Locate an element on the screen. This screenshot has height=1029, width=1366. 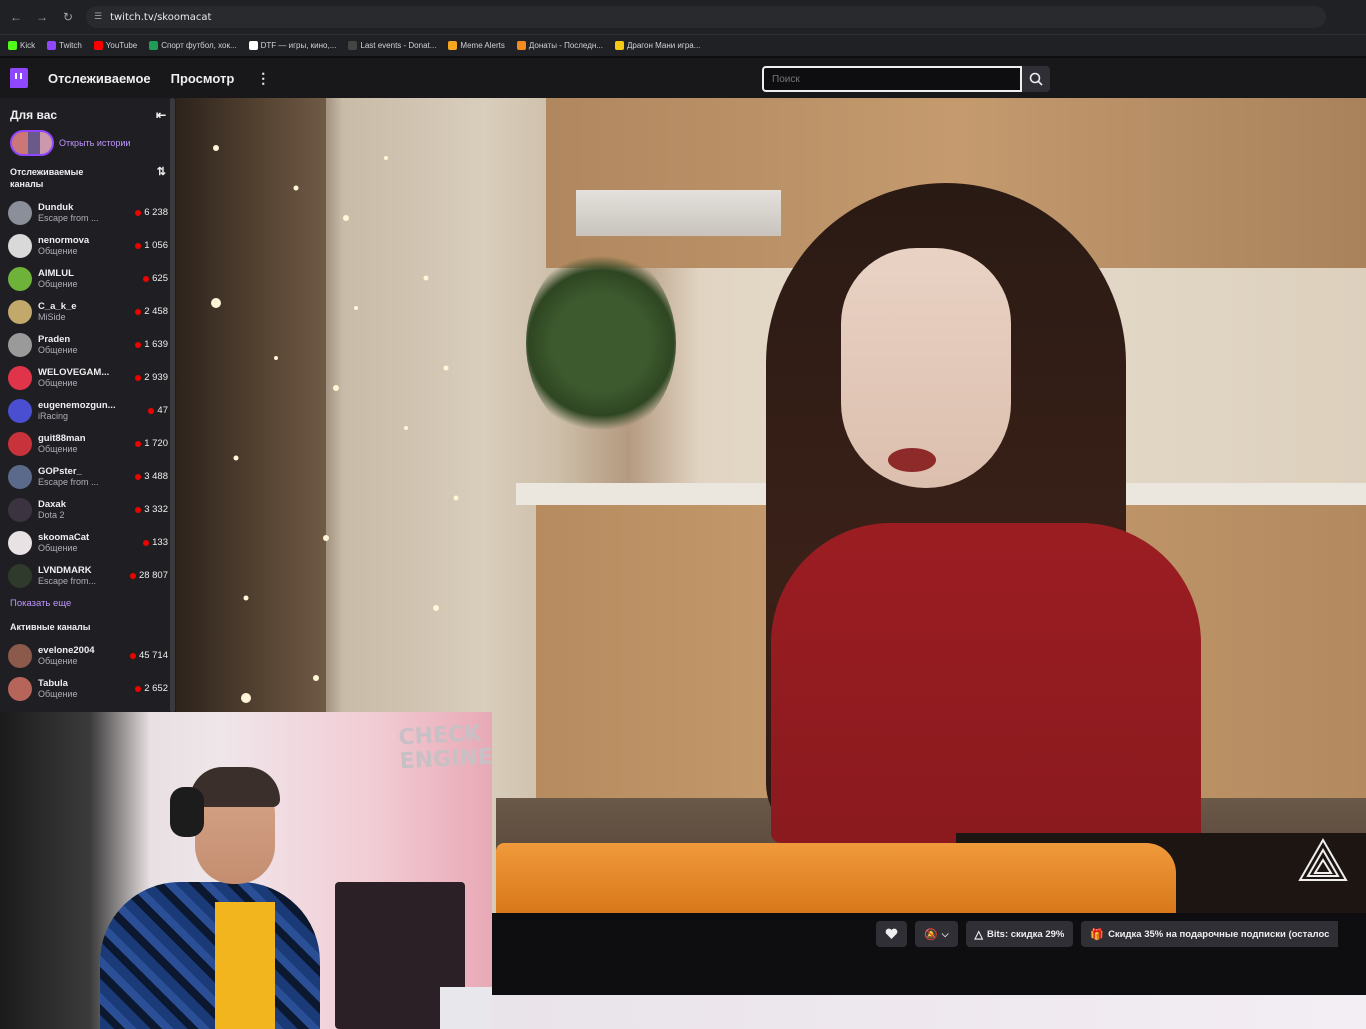
channel-text: skoomaCat Общение is located at coordinates (90, 542).